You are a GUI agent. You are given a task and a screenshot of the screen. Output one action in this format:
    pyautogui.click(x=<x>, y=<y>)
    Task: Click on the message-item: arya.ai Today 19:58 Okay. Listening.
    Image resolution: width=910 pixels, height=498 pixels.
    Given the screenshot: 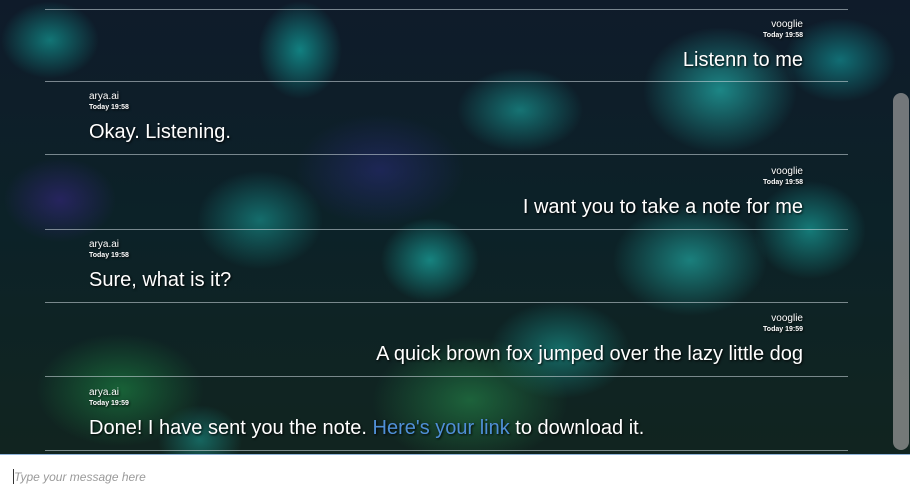 What is the action you would take?
    pyautogui.click(x=446, y=118)
    